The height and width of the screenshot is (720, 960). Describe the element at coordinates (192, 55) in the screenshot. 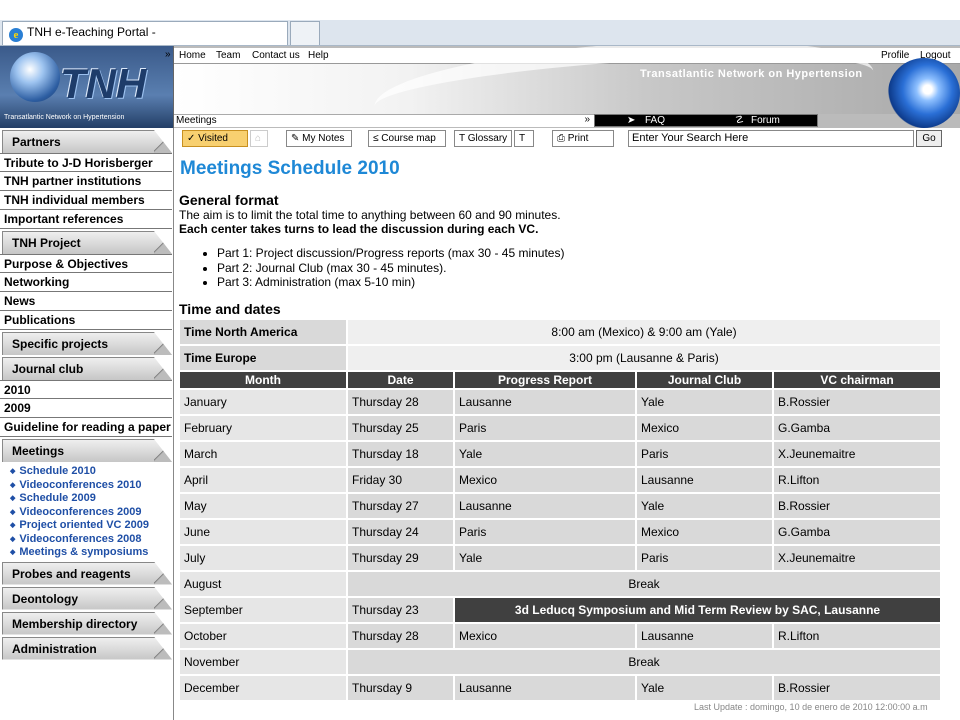

I see `nav-home: Home` at that location.